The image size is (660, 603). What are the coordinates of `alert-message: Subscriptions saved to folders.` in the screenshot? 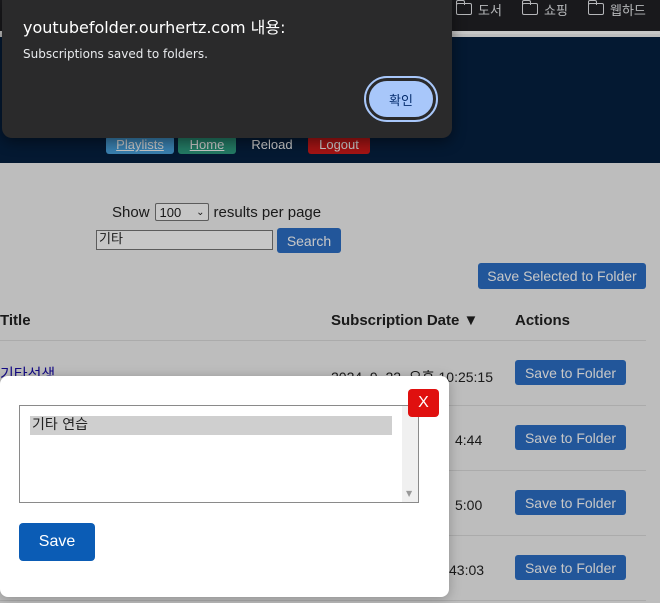 It's located at (115, 54).